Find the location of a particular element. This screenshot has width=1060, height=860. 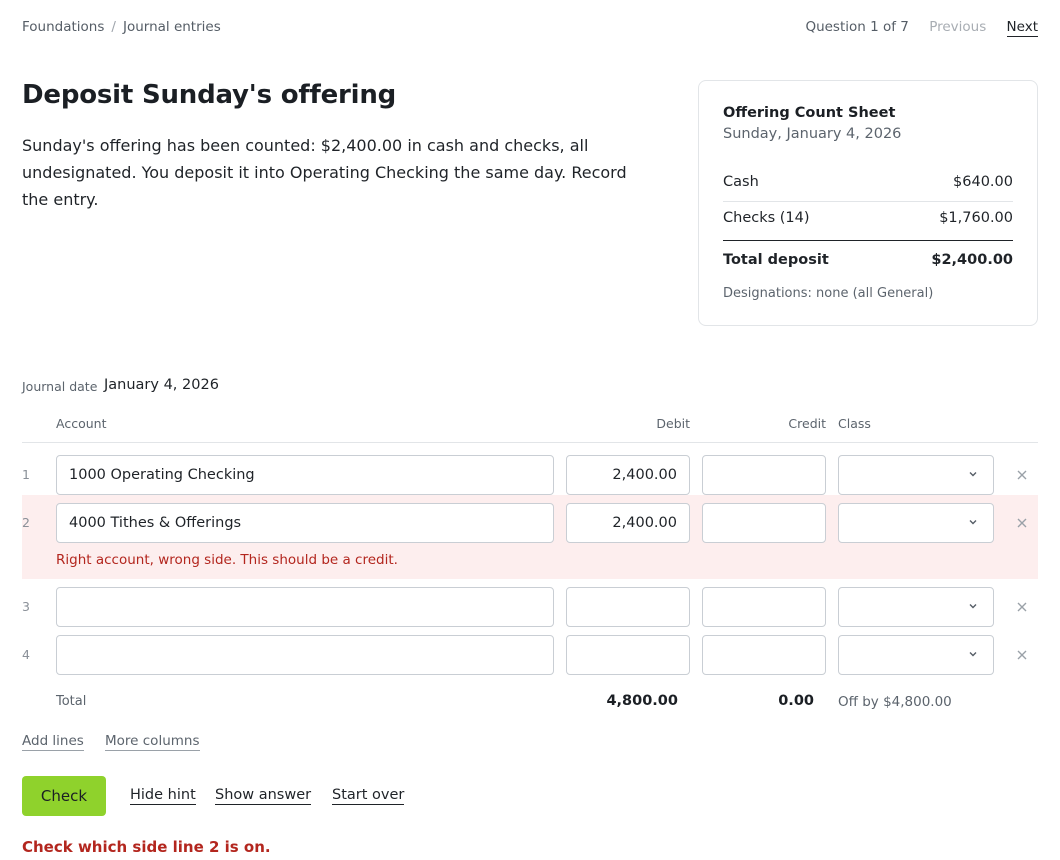

account-field: 1000 Operating Checking is located at coordinates (305, 475).